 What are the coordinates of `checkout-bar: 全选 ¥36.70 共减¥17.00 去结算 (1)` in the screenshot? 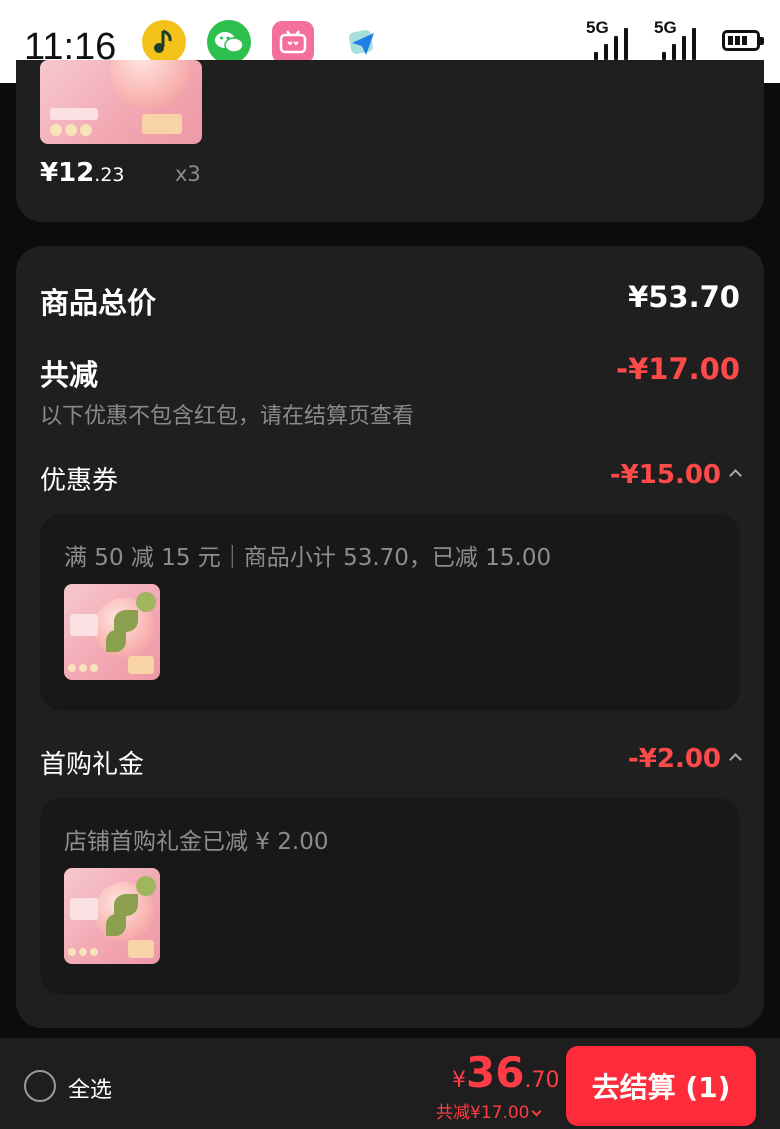 It's located at (390, 1083).